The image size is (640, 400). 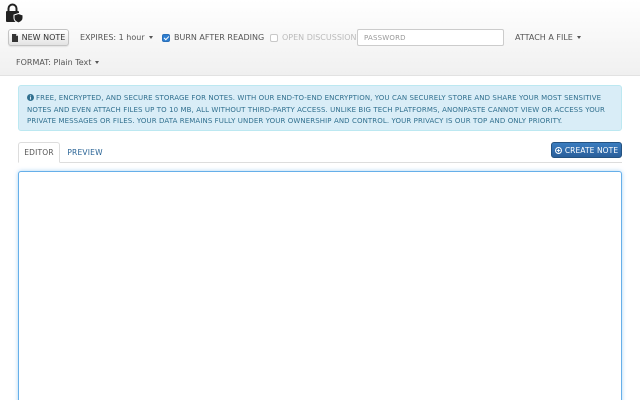 I want to click on password-input, so click(x=430, y=37).